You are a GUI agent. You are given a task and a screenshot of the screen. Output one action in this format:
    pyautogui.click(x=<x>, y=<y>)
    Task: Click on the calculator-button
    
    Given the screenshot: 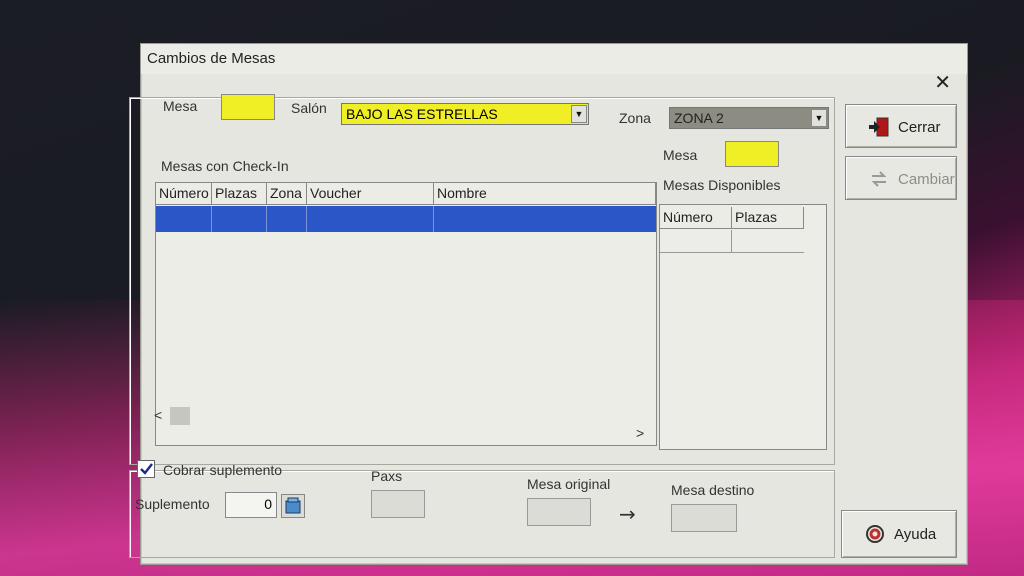 What is the action you would take?
    pyautogui.click(x=293, y=506)
    